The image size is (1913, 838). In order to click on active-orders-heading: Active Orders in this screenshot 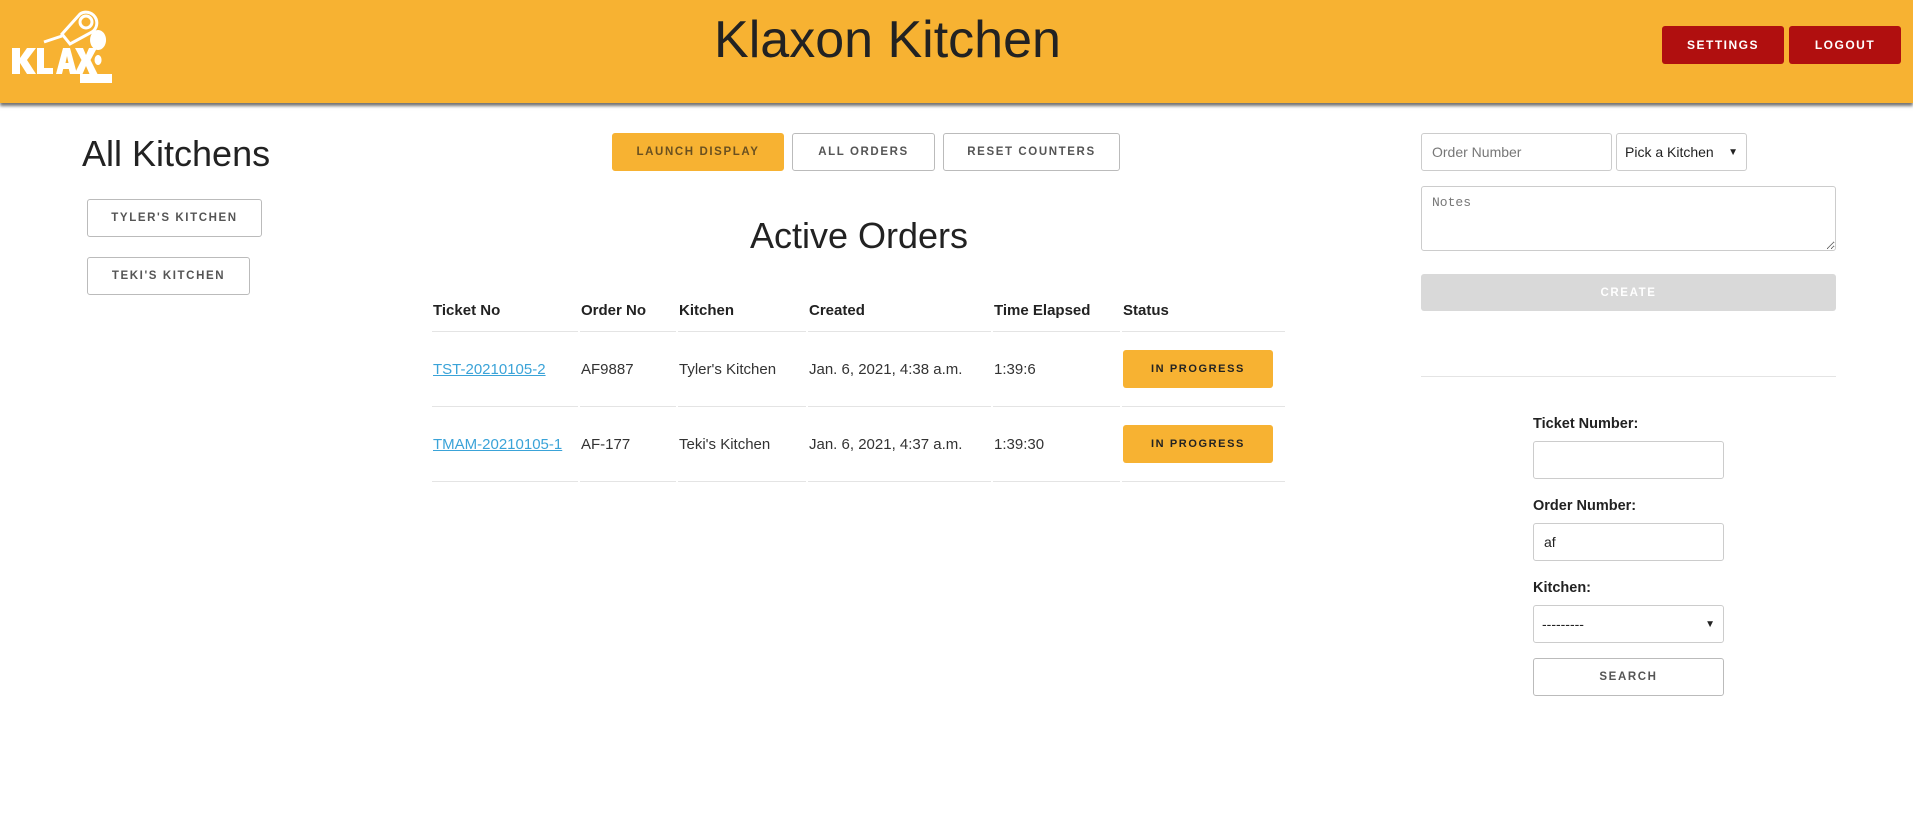, I will do `click(859, 235)`.